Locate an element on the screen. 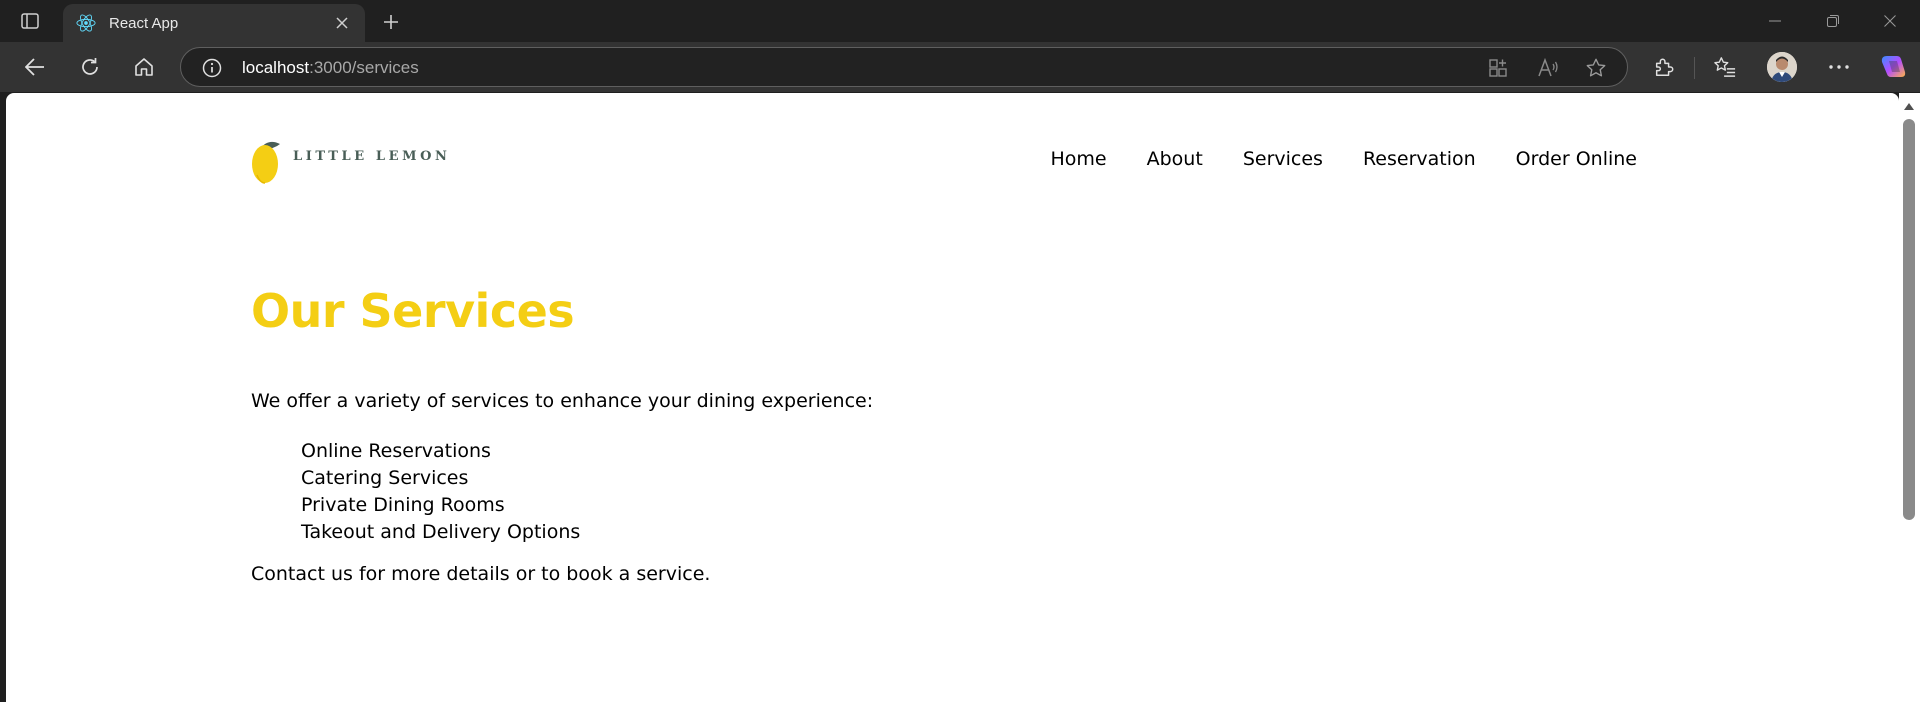 Image resolution: width=1920 pixels, height=702 pixels. avatar is located at coordinates (1782, 67).